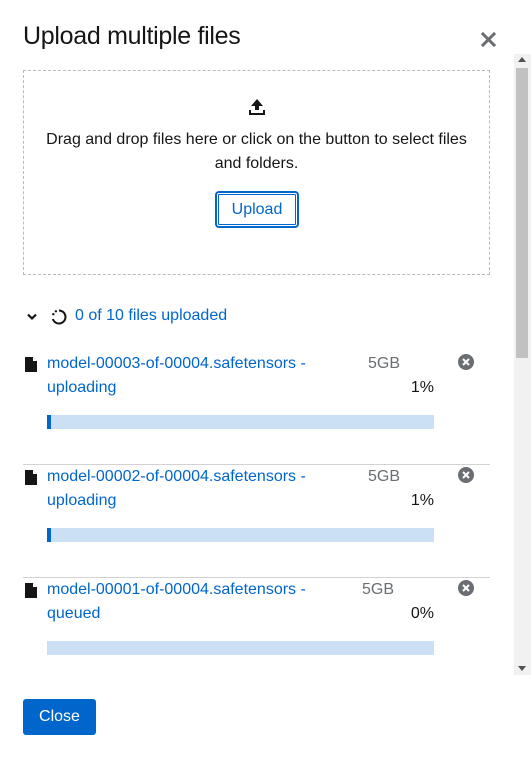  I want to click on upload-status-text: 0 of 10 files uploaded, so click(151, 316).